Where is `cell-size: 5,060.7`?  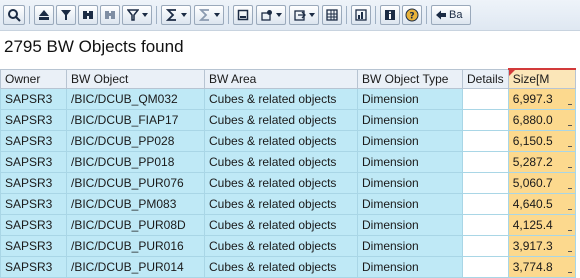
cell-size: 5,060.7 is located at coordinates (541, 183).